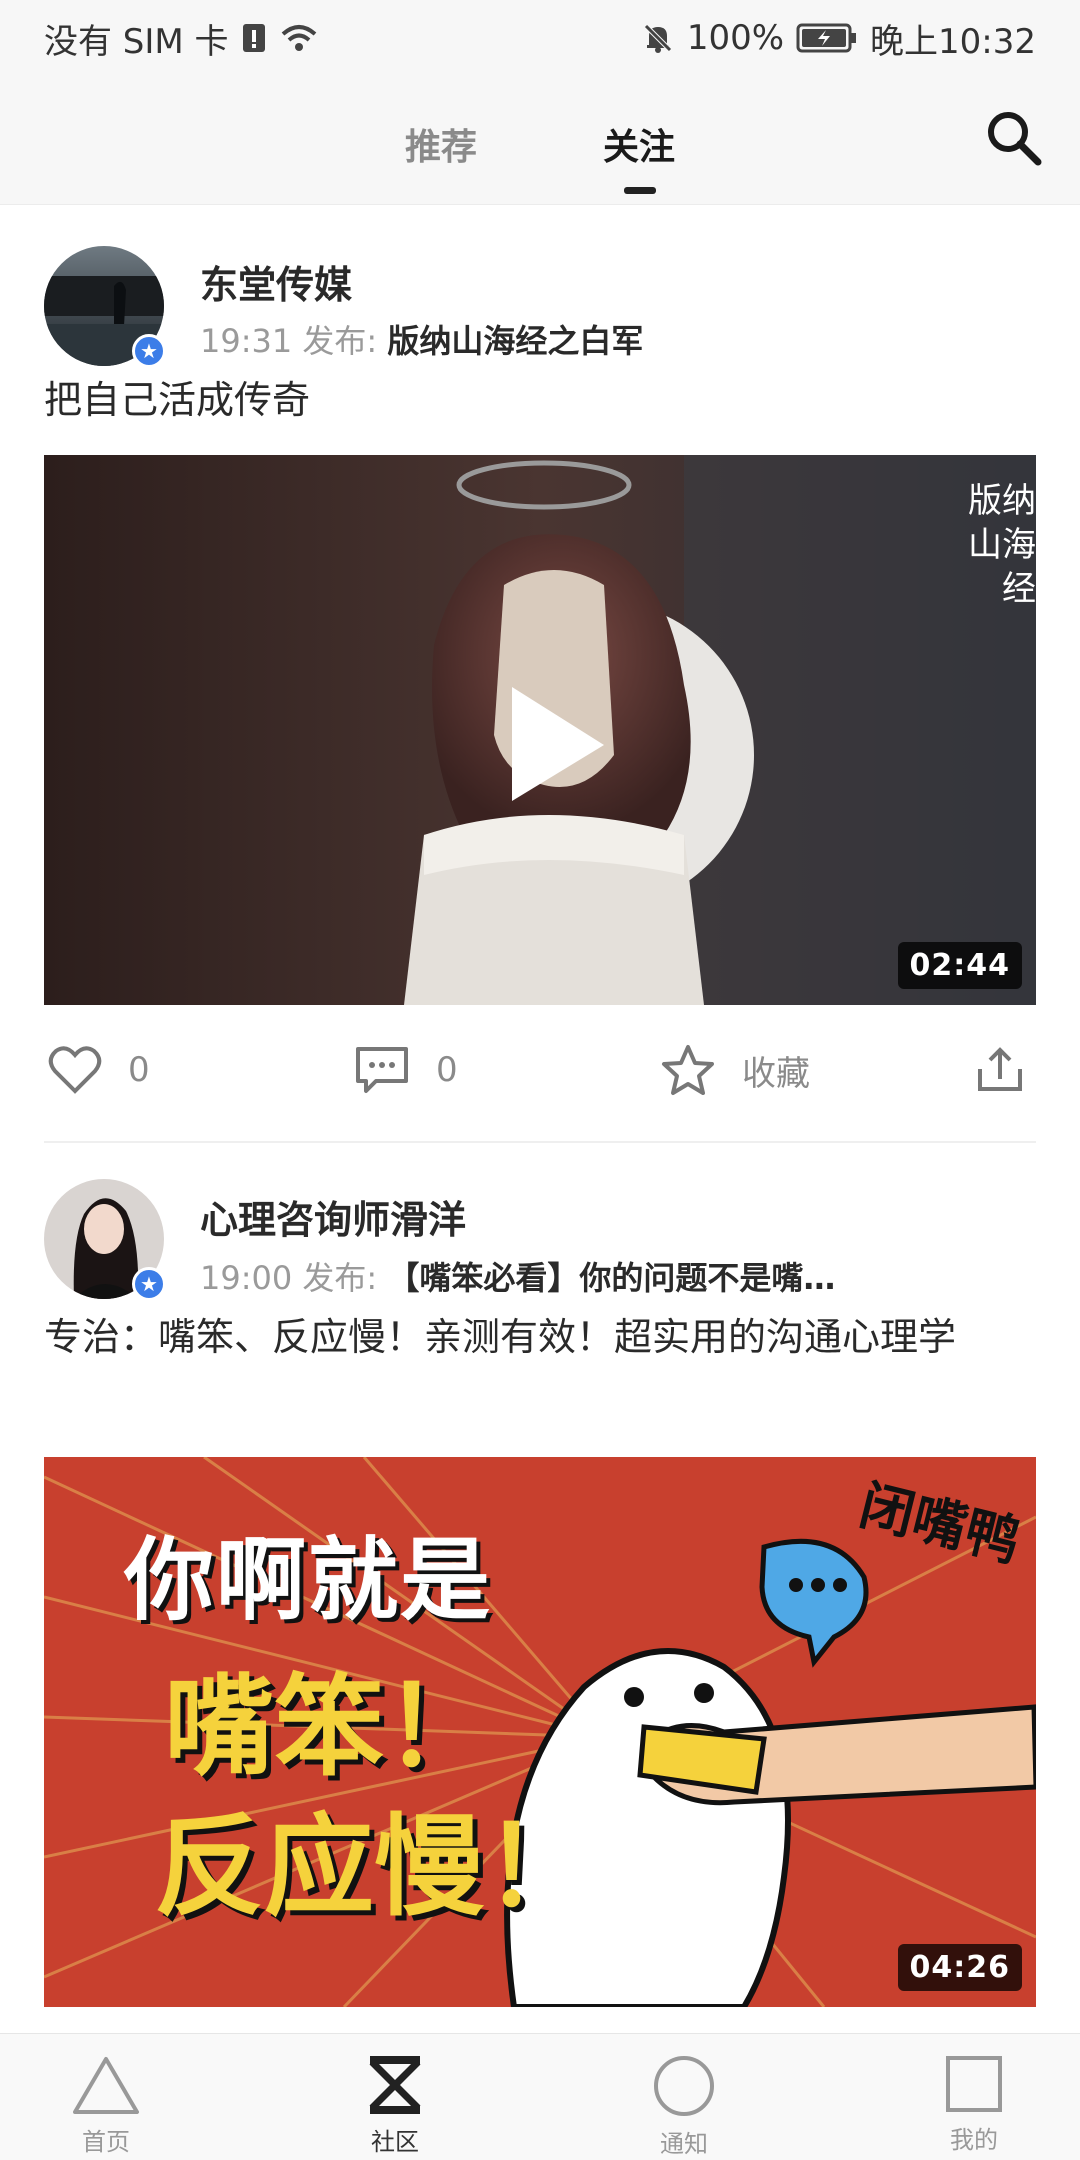  I want to click on battery-percent: 100%, so click(735, 38).